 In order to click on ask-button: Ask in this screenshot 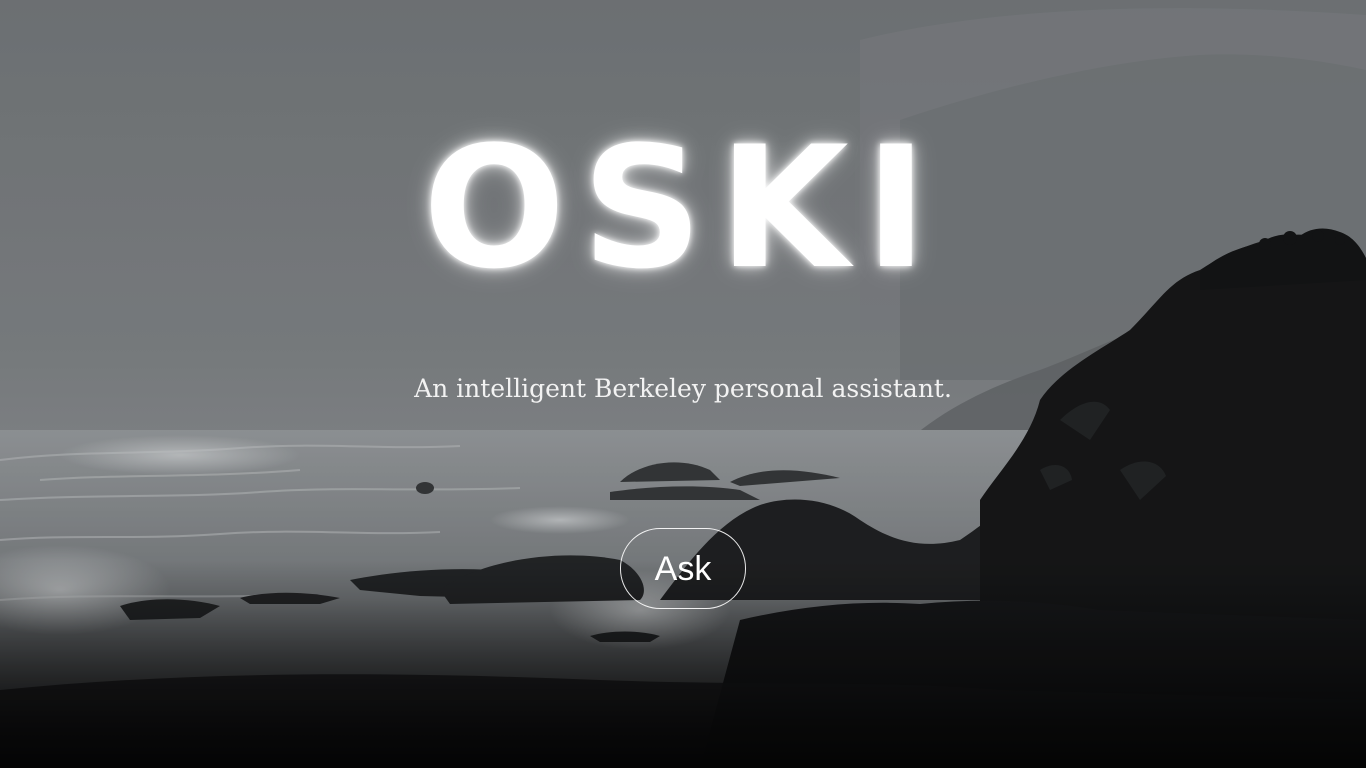, I will do `click(683, 568)`.